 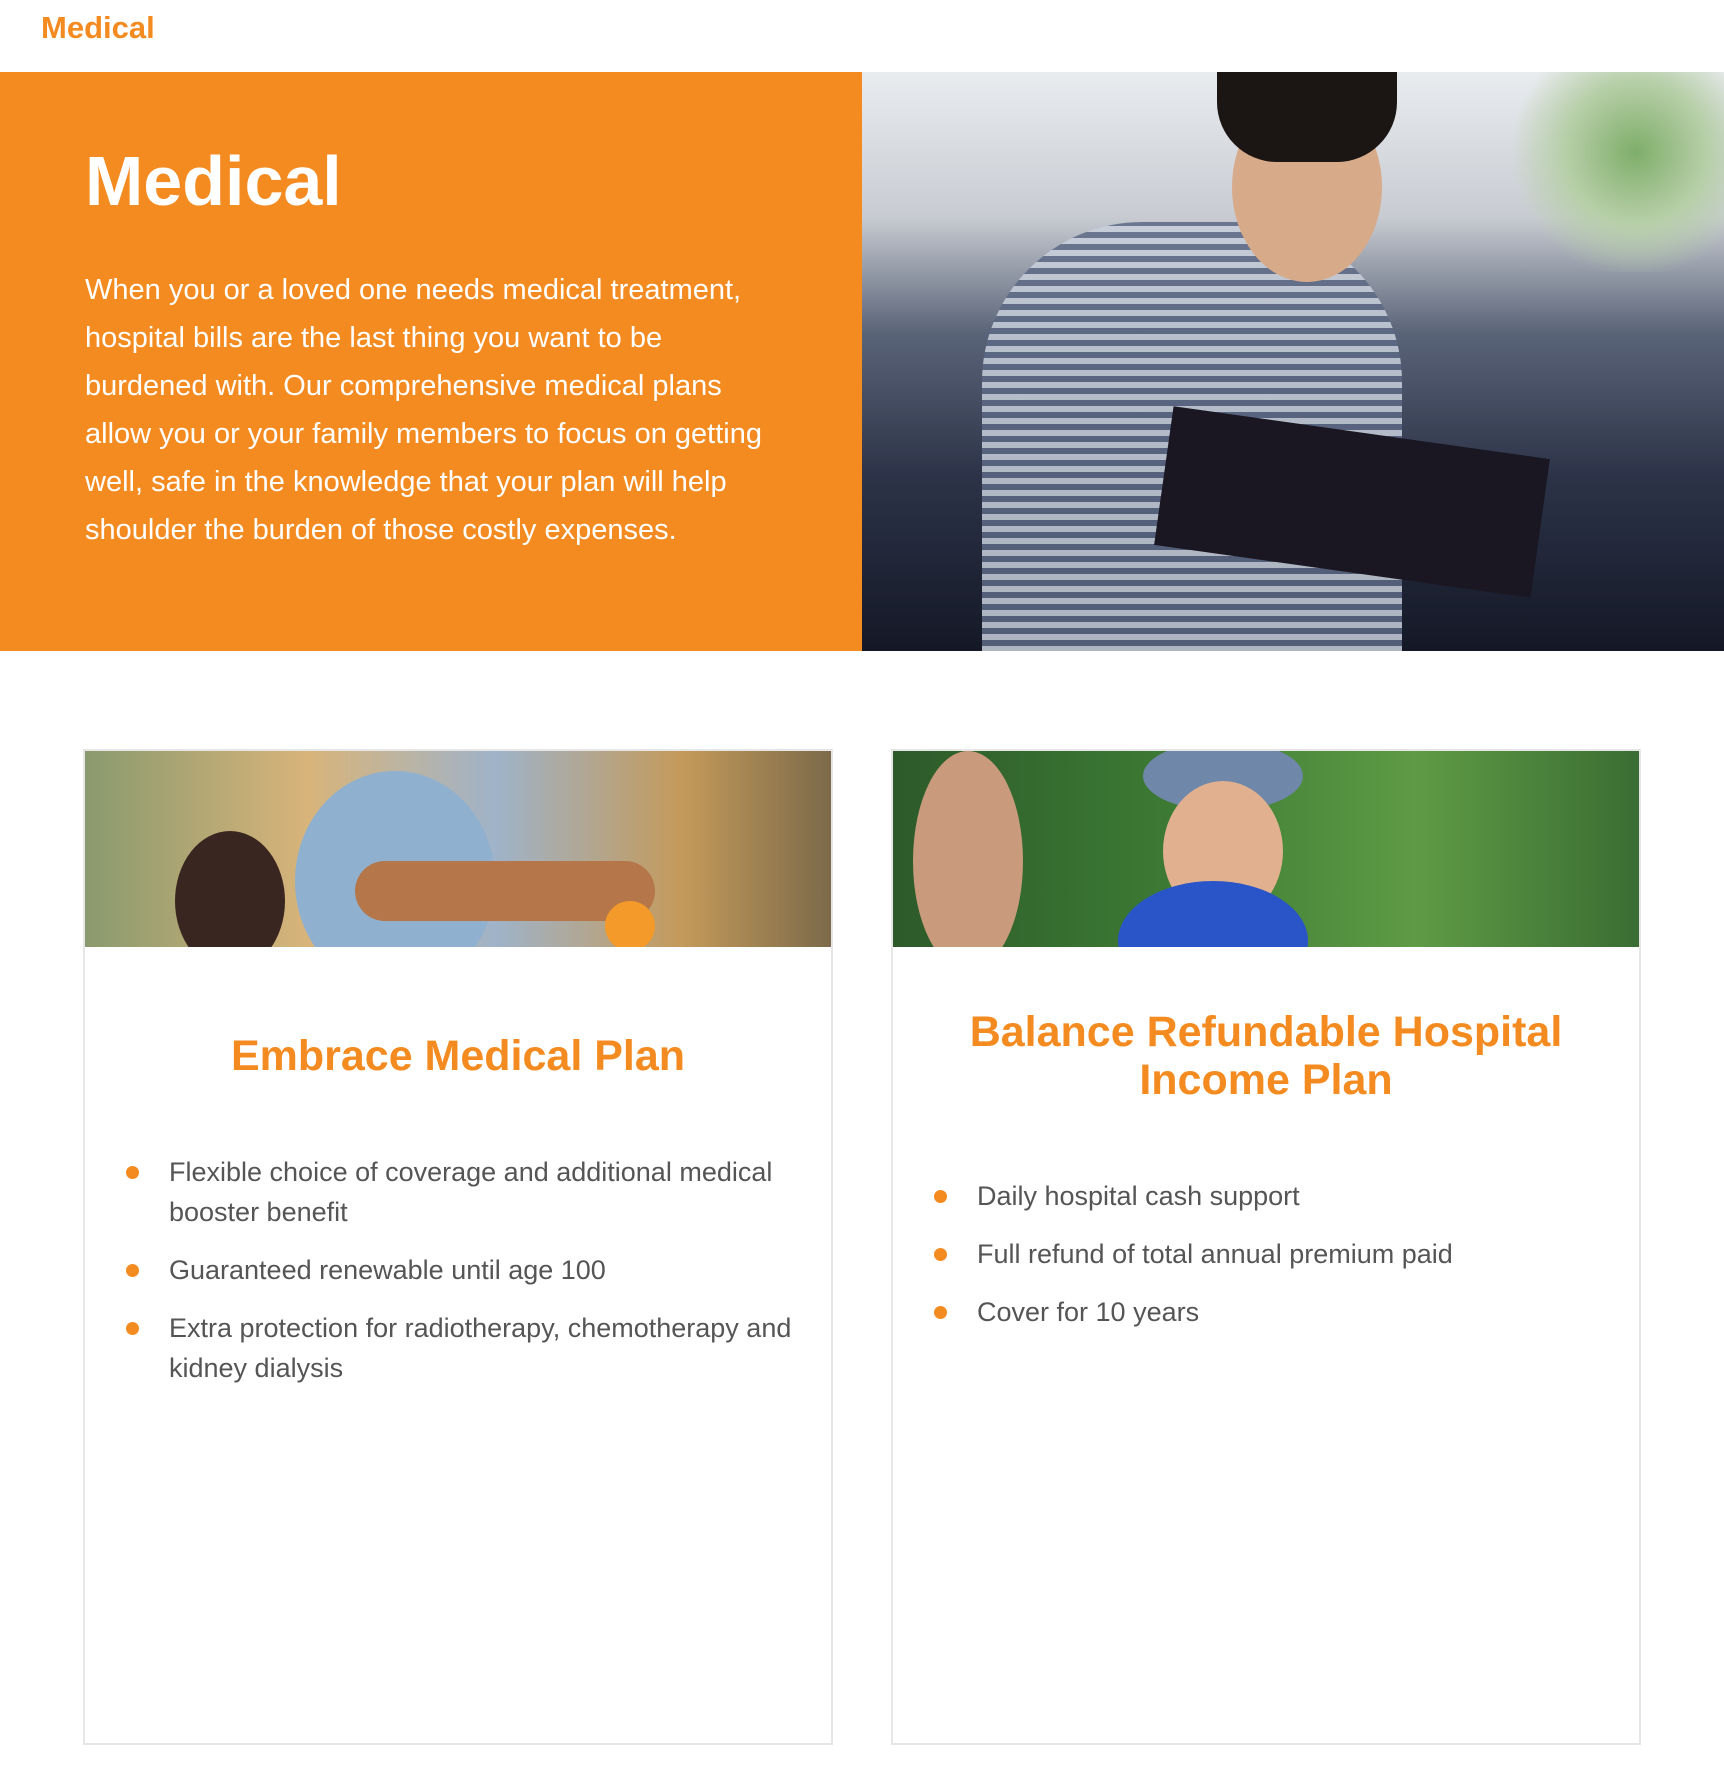 I want to click on list-item: Guaranteed renewable until age 100, so click(x=463, y=1270).